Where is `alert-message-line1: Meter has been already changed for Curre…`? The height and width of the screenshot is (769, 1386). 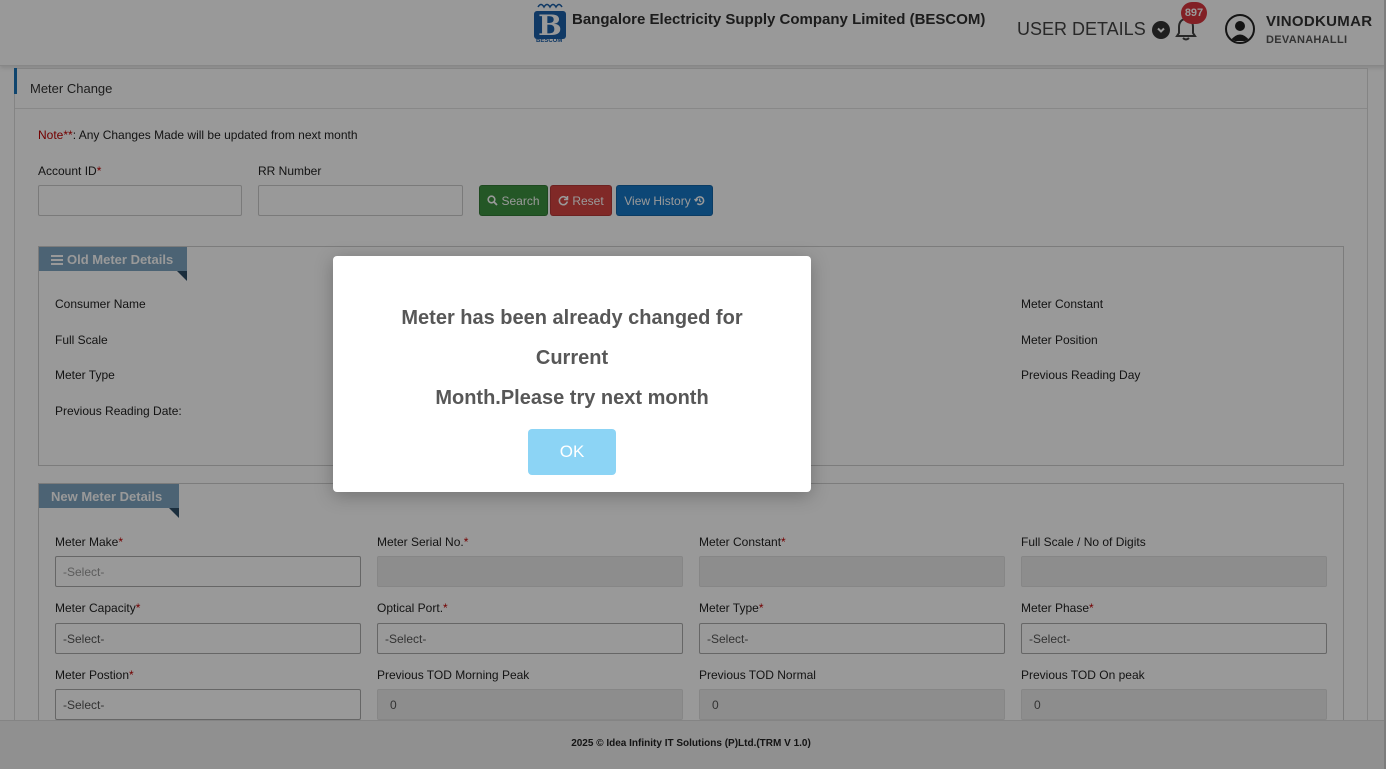 alert-message-line1: Meter has been already changed for Curre… is located at coordinates (572, 338).